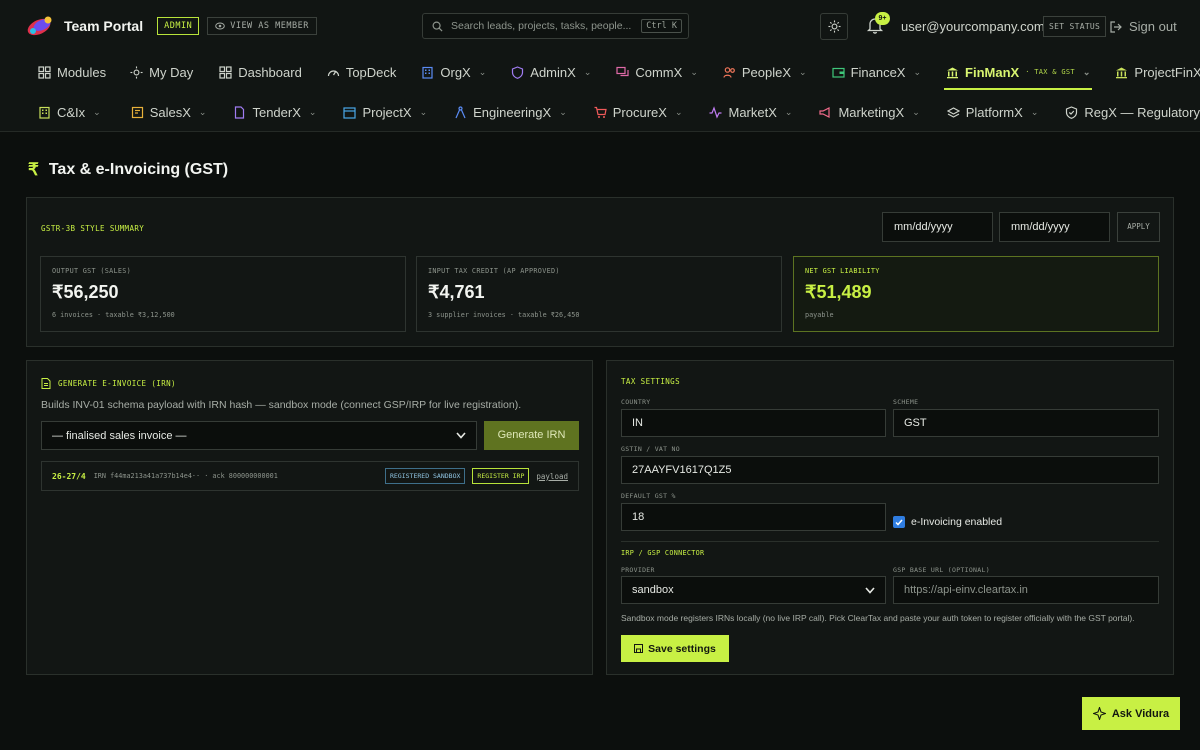 This screenshot has height=750, width=1200. Describe the element at coordinates (1054, 227) in the screenshot. I see `to-date-input: mm/dd/yyyy` at that location.